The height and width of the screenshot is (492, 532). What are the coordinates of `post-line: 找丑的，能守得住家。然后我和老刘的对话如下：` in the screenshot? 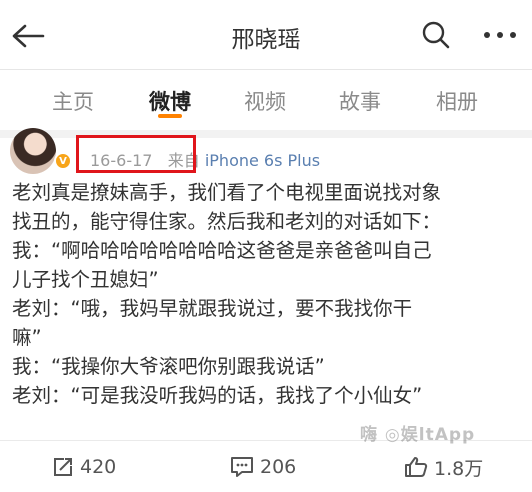 It's located at (227, 221).